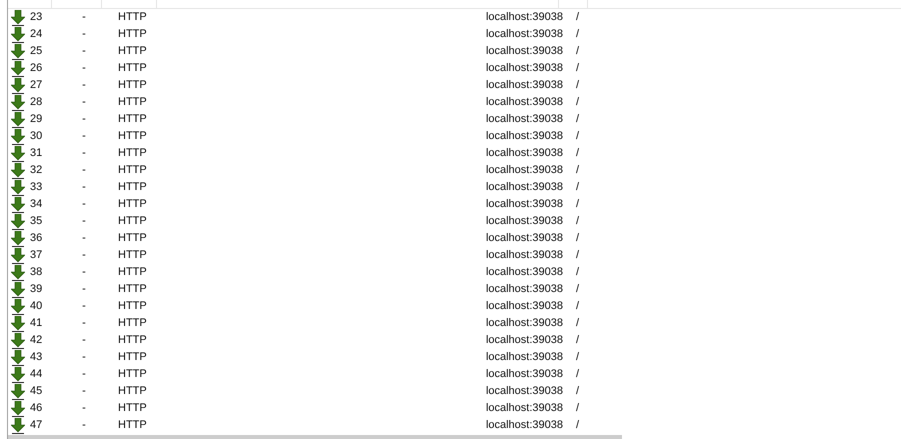 This screenshot has height=439, width=901. I want to click on session-number: 29, so click(36, 120).